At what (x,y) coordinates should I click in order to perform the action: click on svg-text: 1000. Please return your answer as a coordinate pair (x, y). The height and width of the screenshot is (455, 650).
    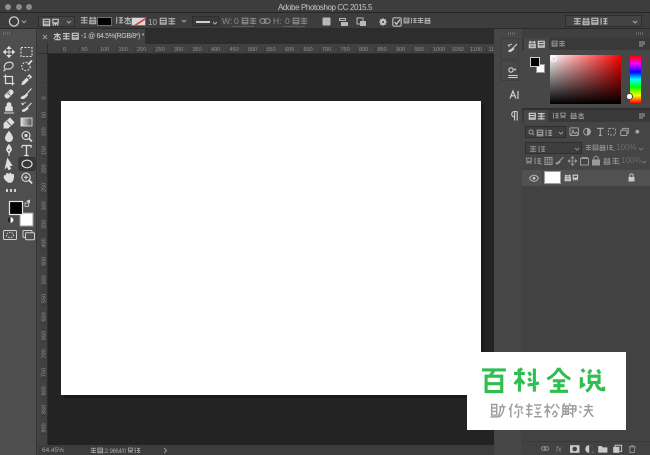
    Looking at the image, I should click on (439, 50).